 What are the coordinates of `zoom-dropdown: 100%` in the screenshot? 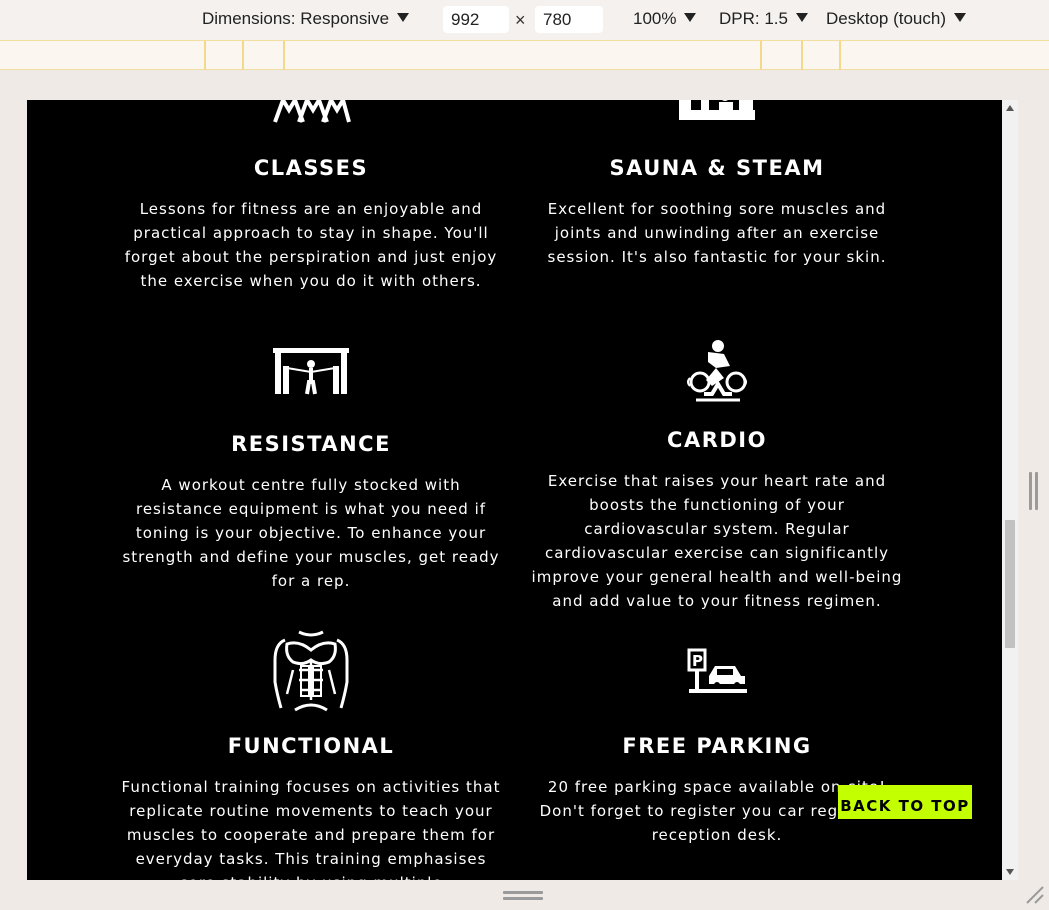 It's located at (665, 19).